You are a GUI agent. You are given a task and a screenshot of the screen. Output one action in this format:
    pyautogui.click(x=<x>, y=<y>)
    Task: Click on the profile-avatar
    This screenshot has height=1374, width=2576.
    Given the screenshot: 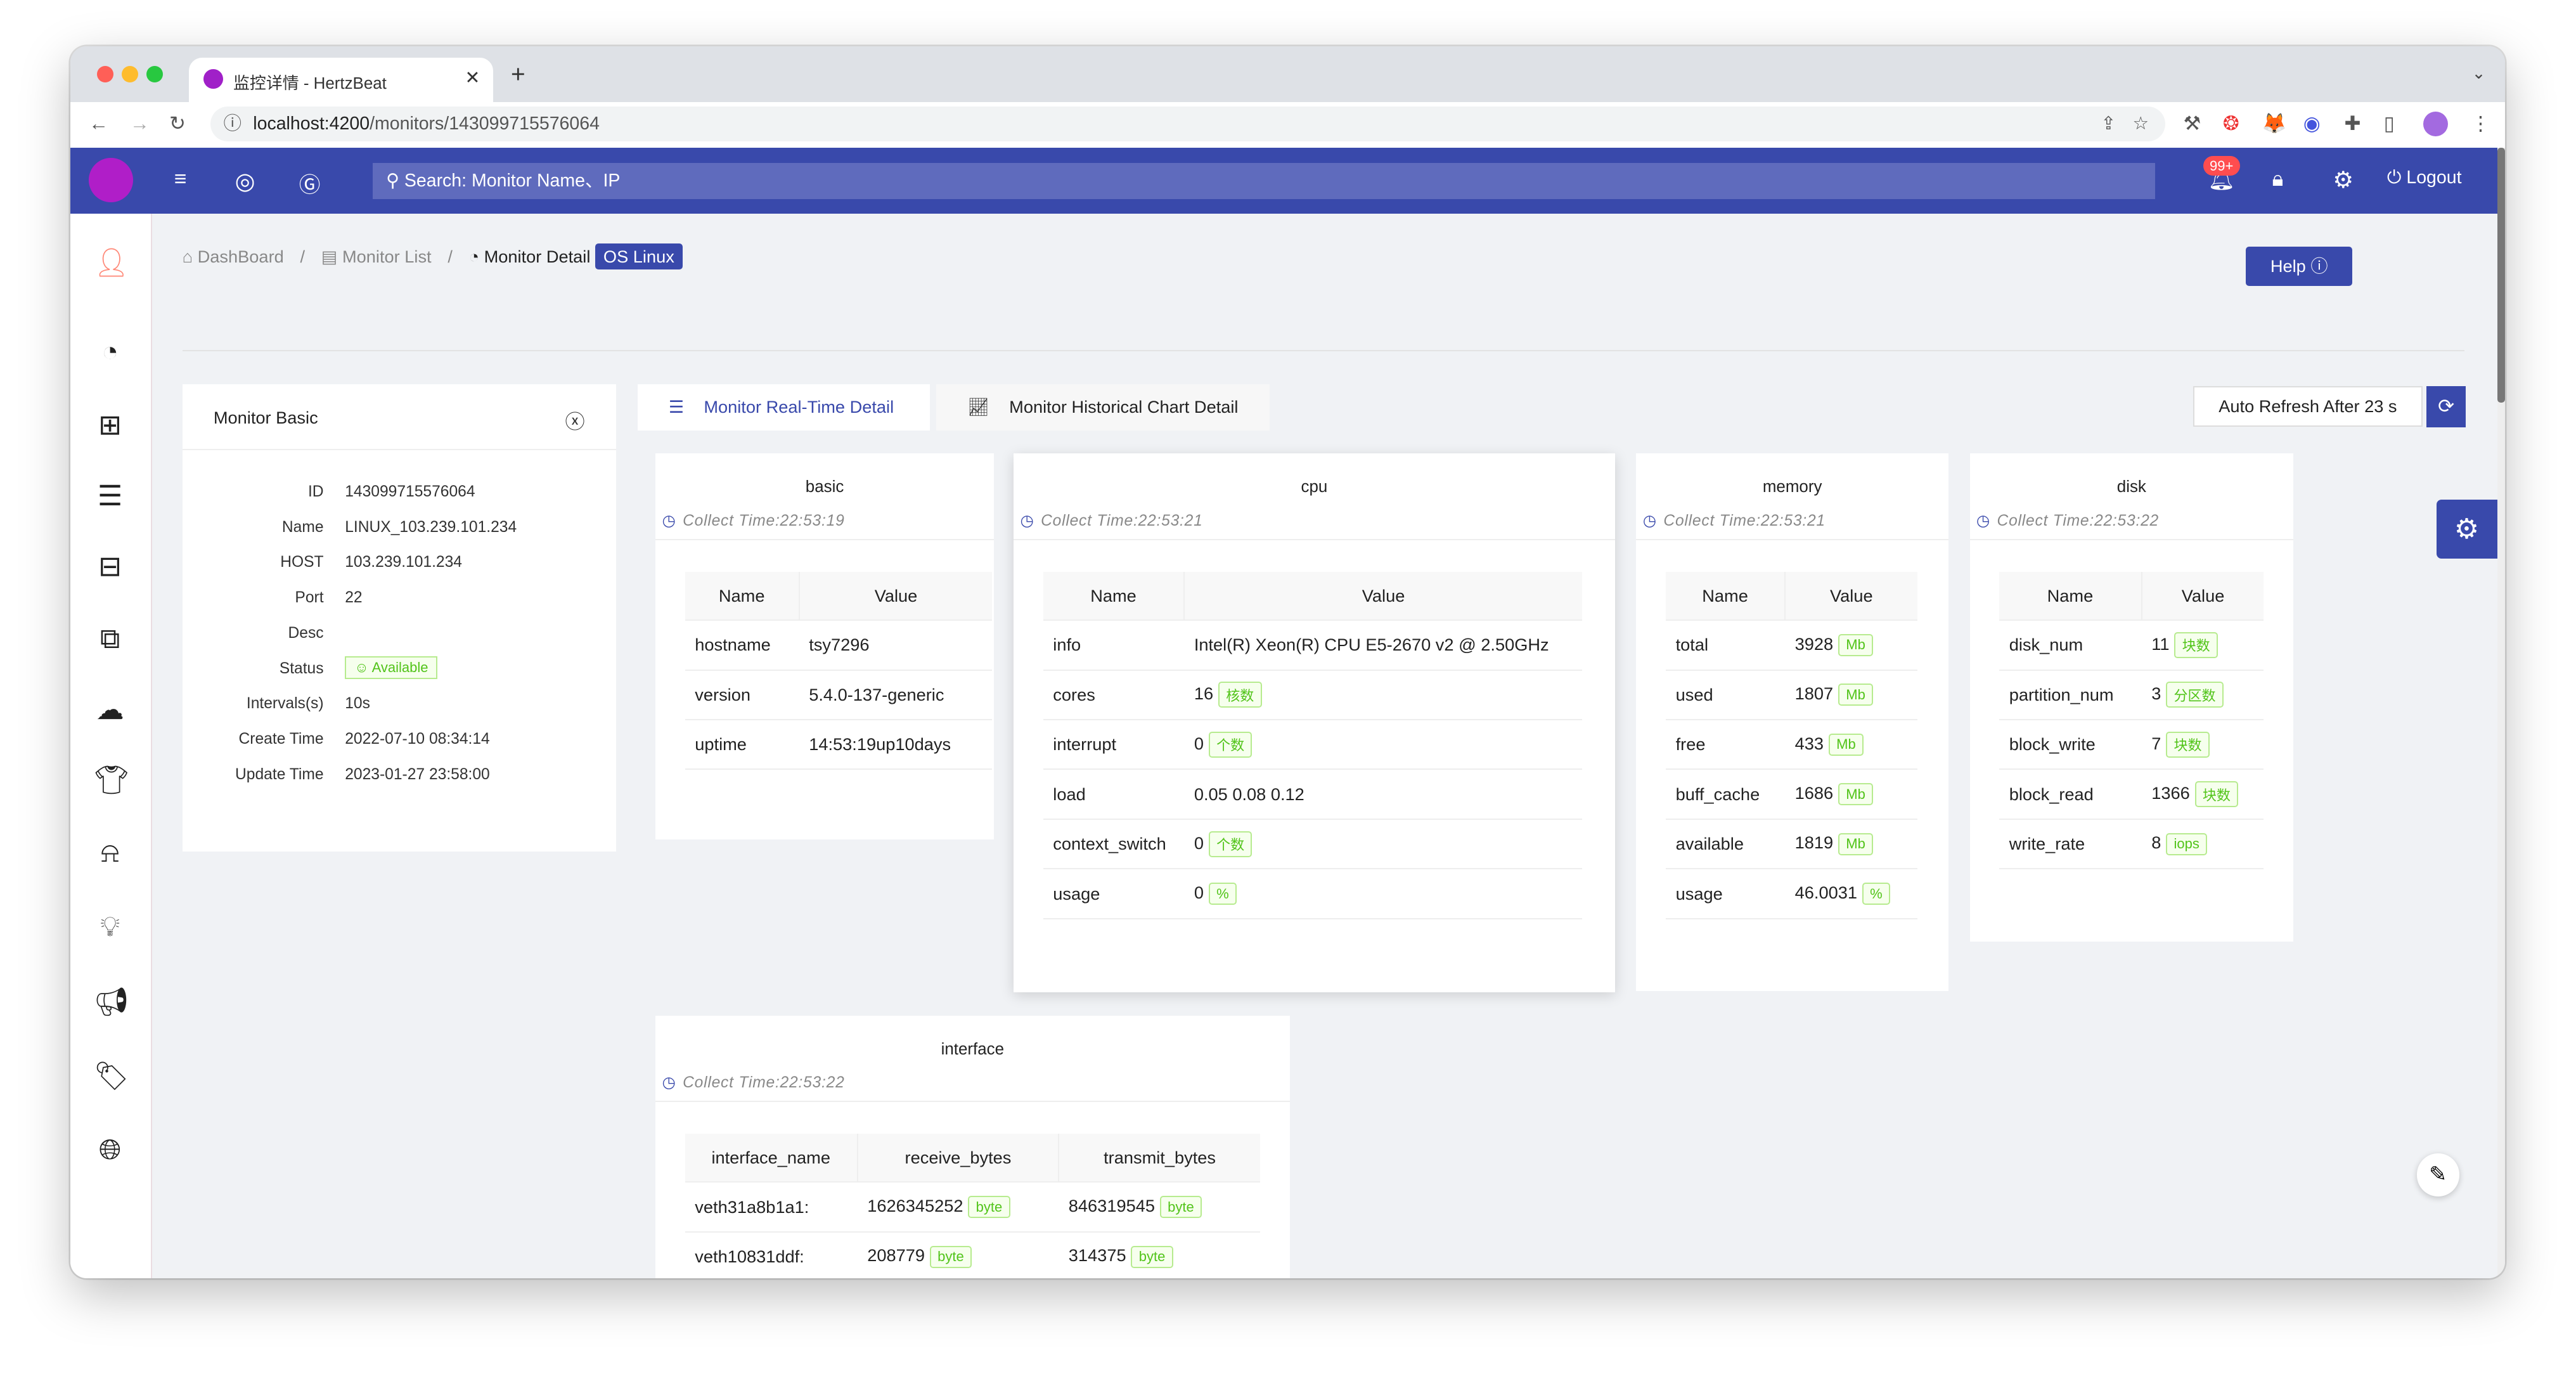 What is the action you would take?
    pyautogui.click(x=2435, y=124)
    